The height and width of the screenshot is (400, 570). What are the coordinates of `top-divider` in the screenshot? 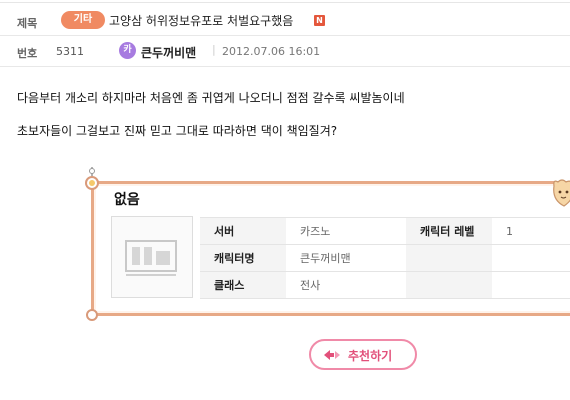 It's located at (285, 2).